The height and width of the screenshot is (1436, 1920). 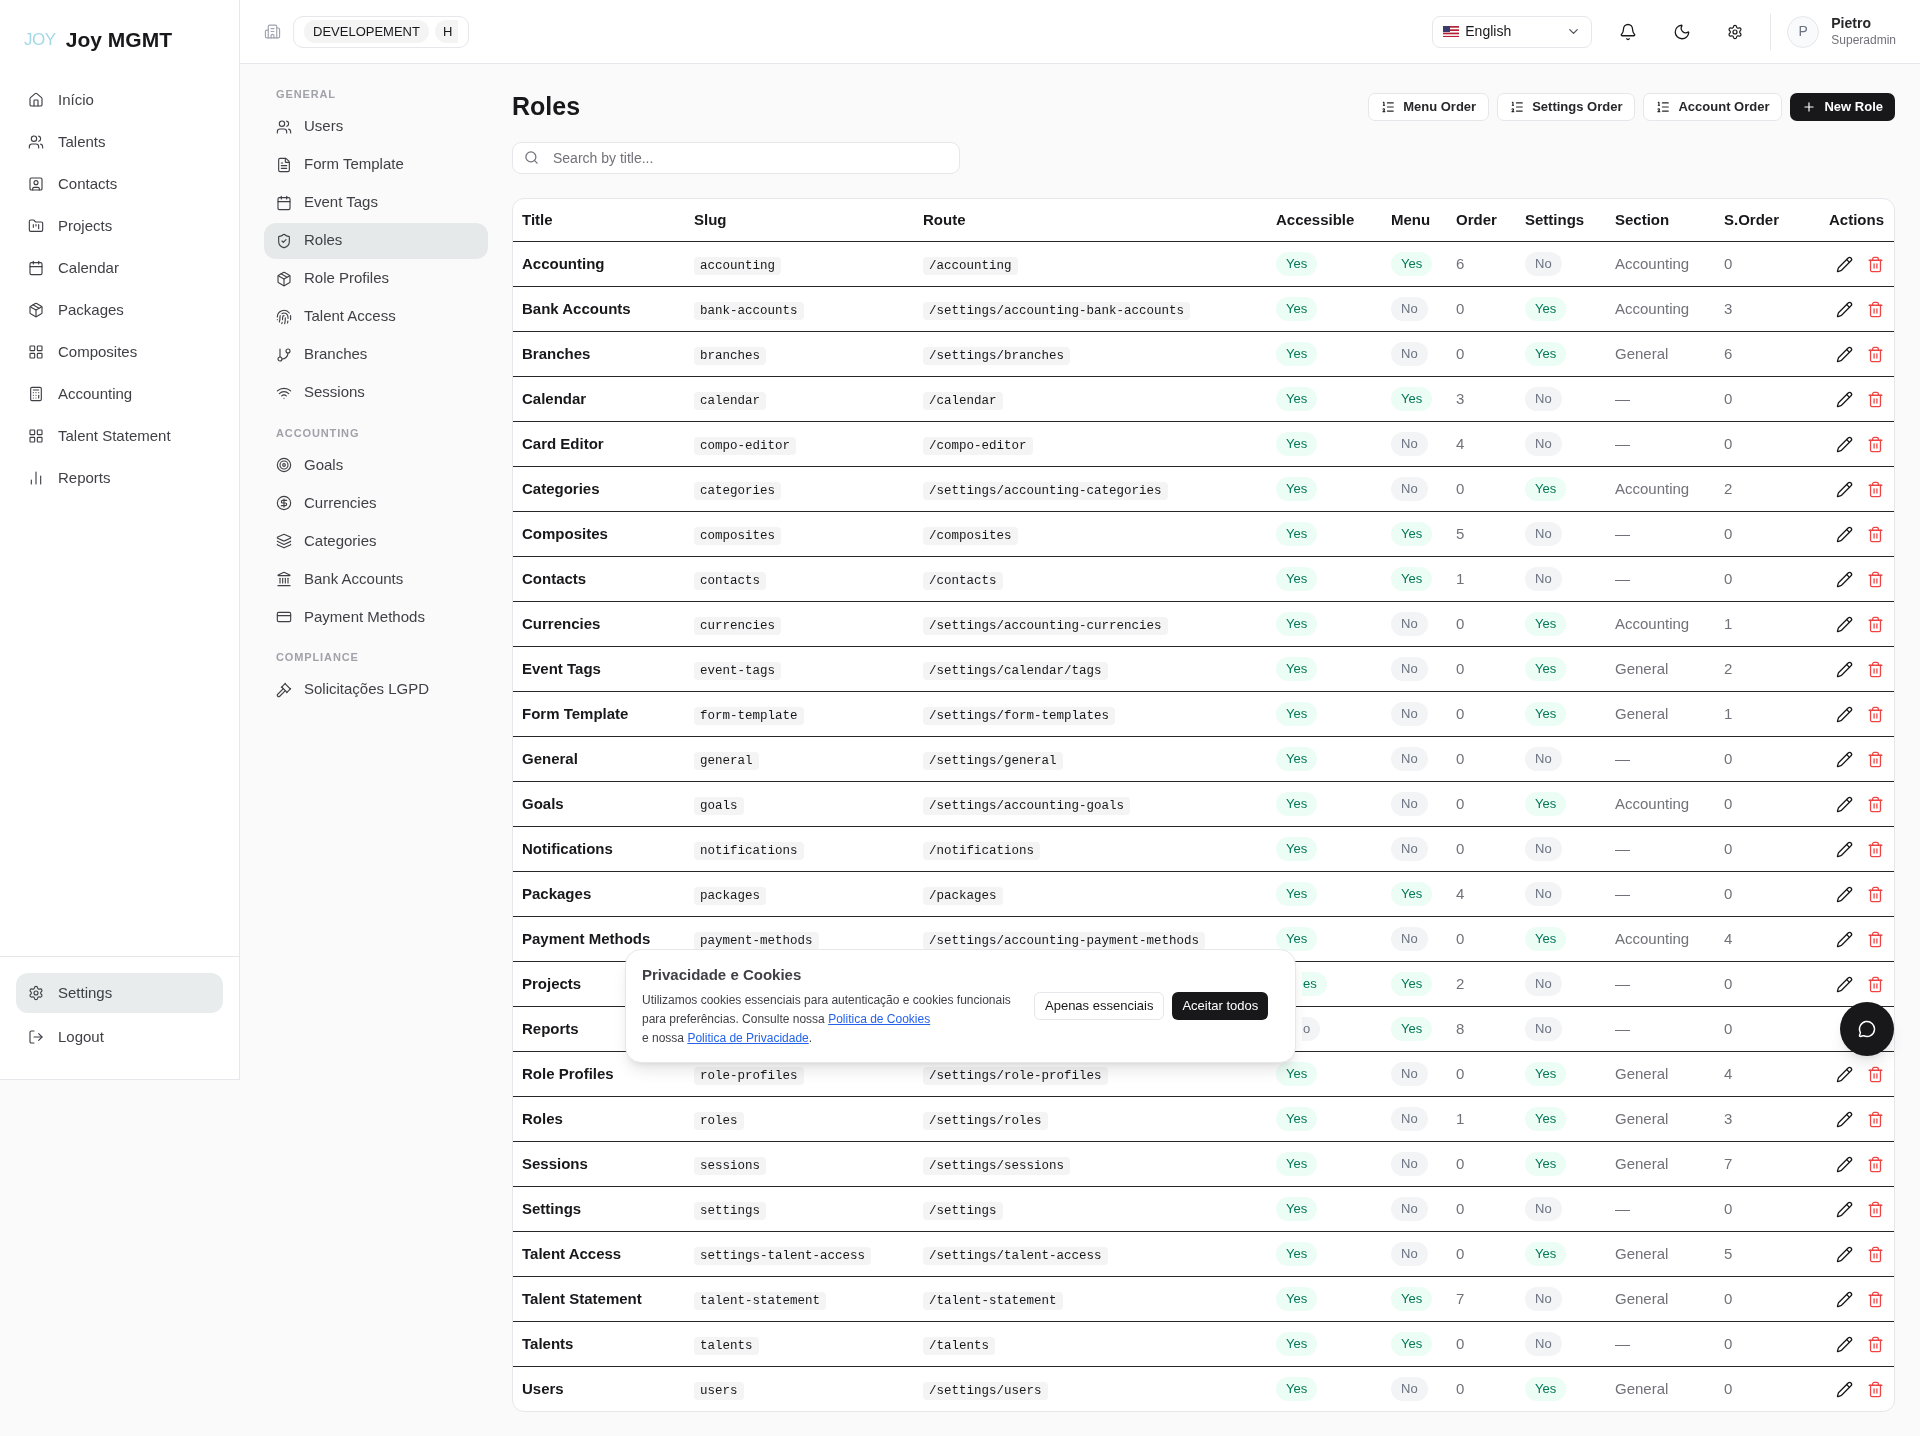 What do you see at coordinates (1220, 1006) in the screenshot?
I see `accept-all-button: Aceitar todos` at bounding box center [1220, 1006].